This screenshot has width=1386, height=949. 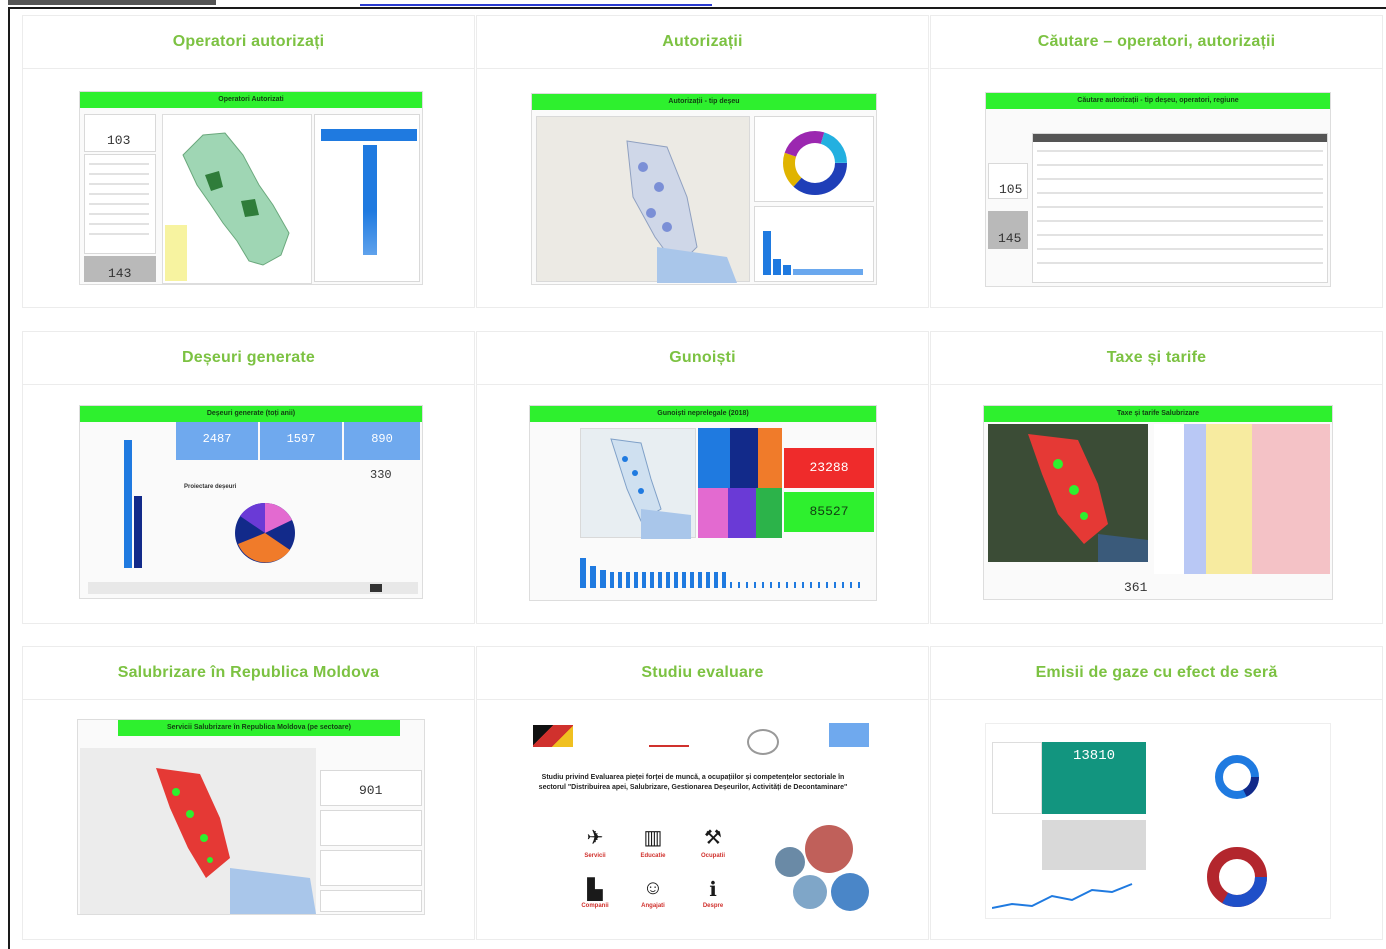 I want to click on top-strip-link, so click(x=536, y=3).